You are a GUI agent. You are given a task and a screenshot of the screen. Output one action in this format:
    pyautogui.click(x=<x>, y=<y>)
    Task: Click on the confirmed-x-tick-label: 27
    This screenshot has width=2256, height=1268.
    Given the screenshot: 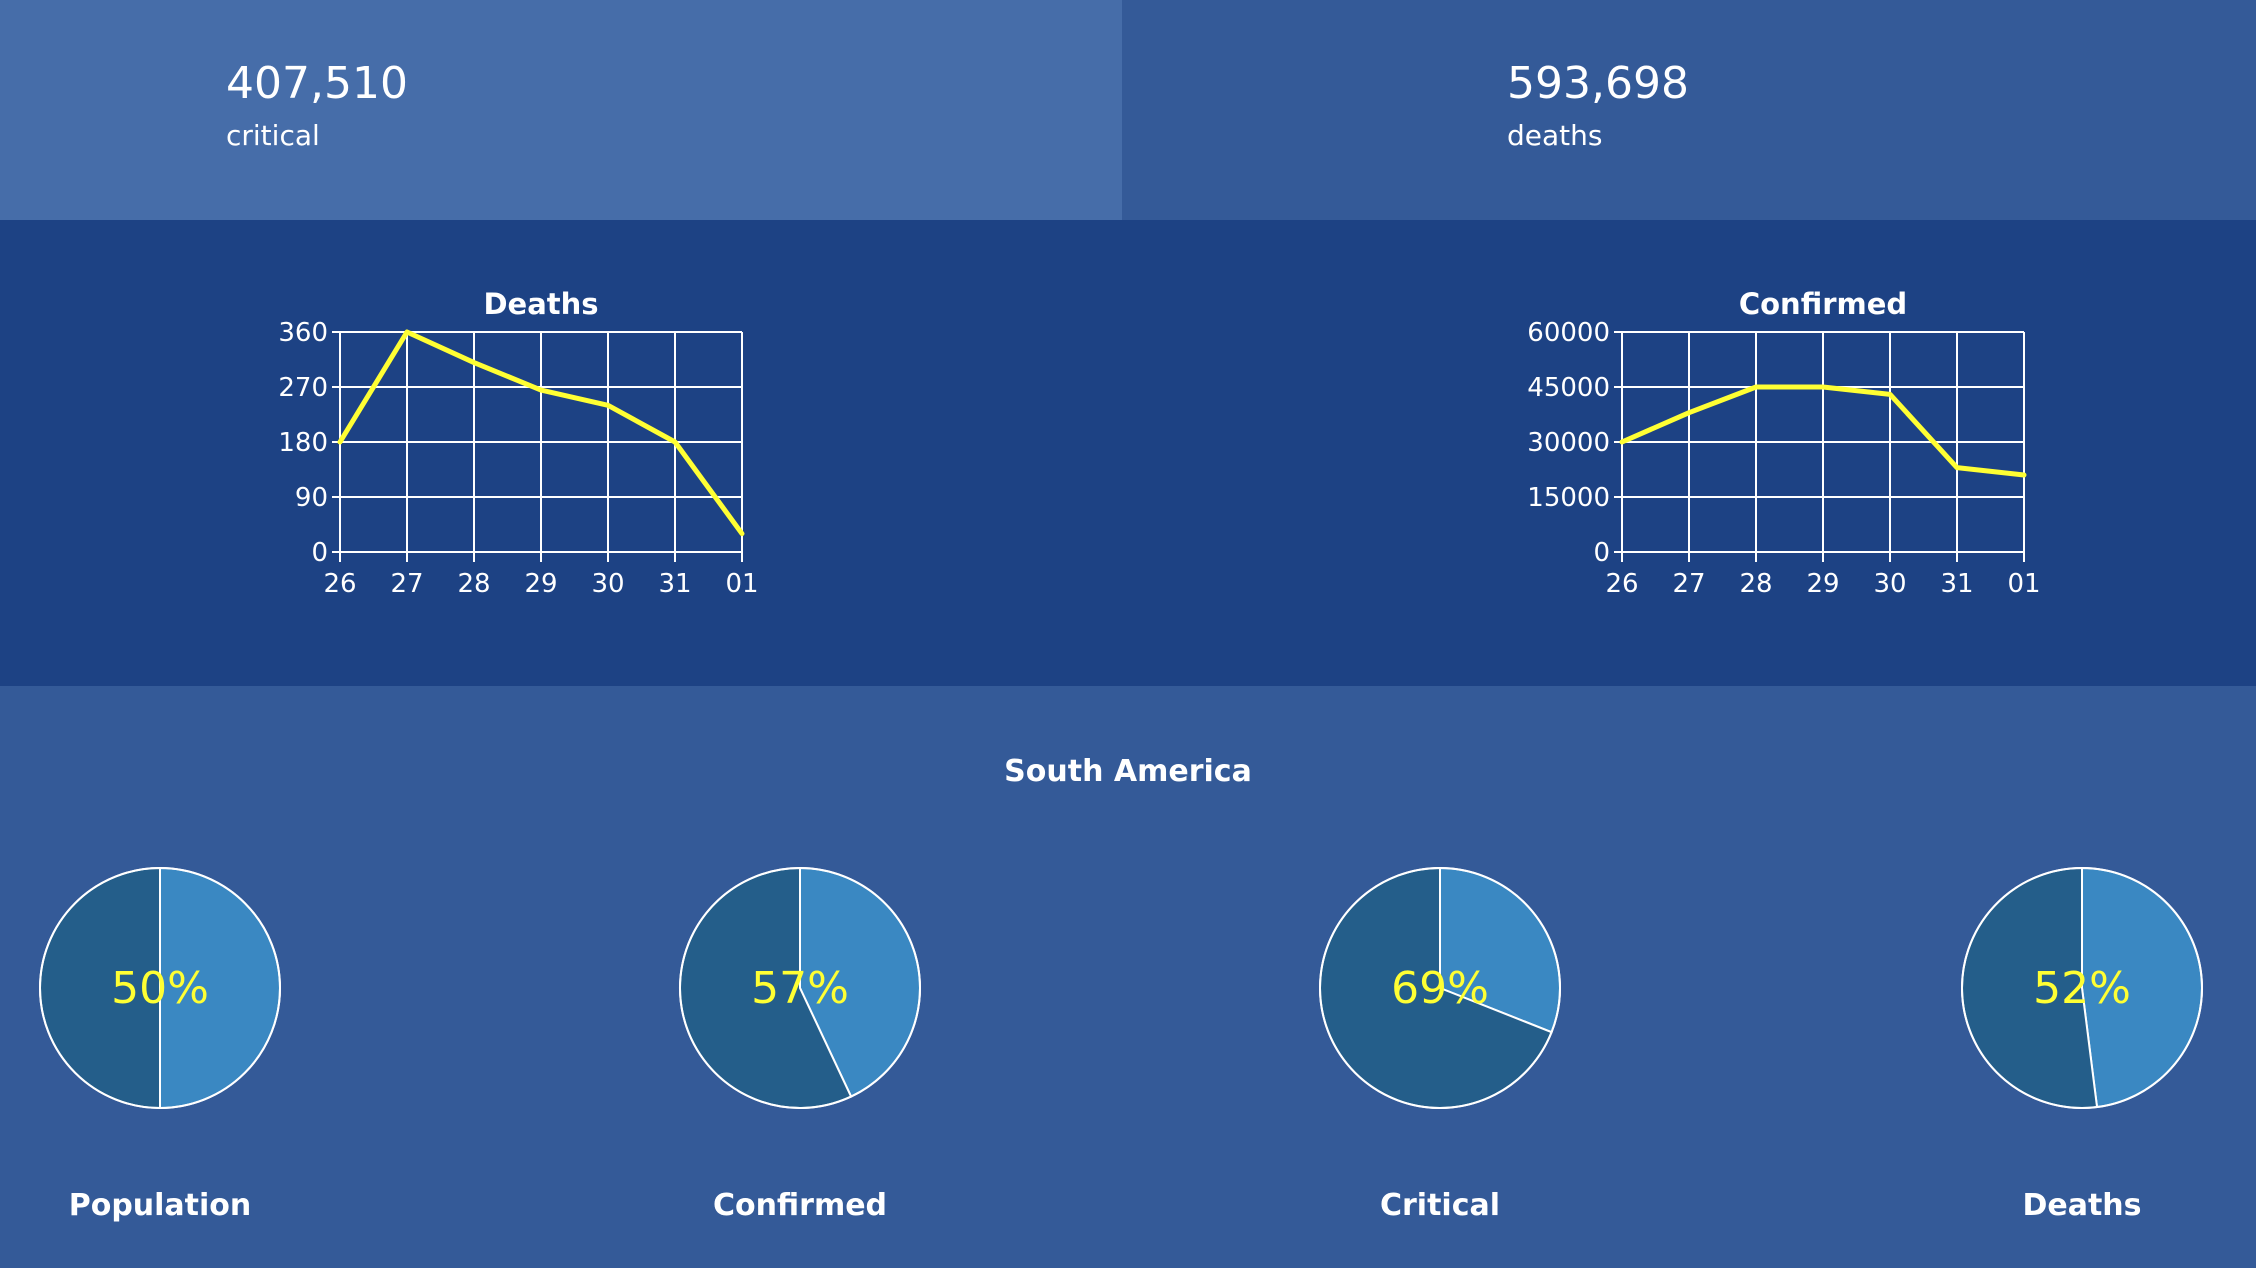 What is the action you would take?
    pyautogui.click(x=1688, y=584)
    